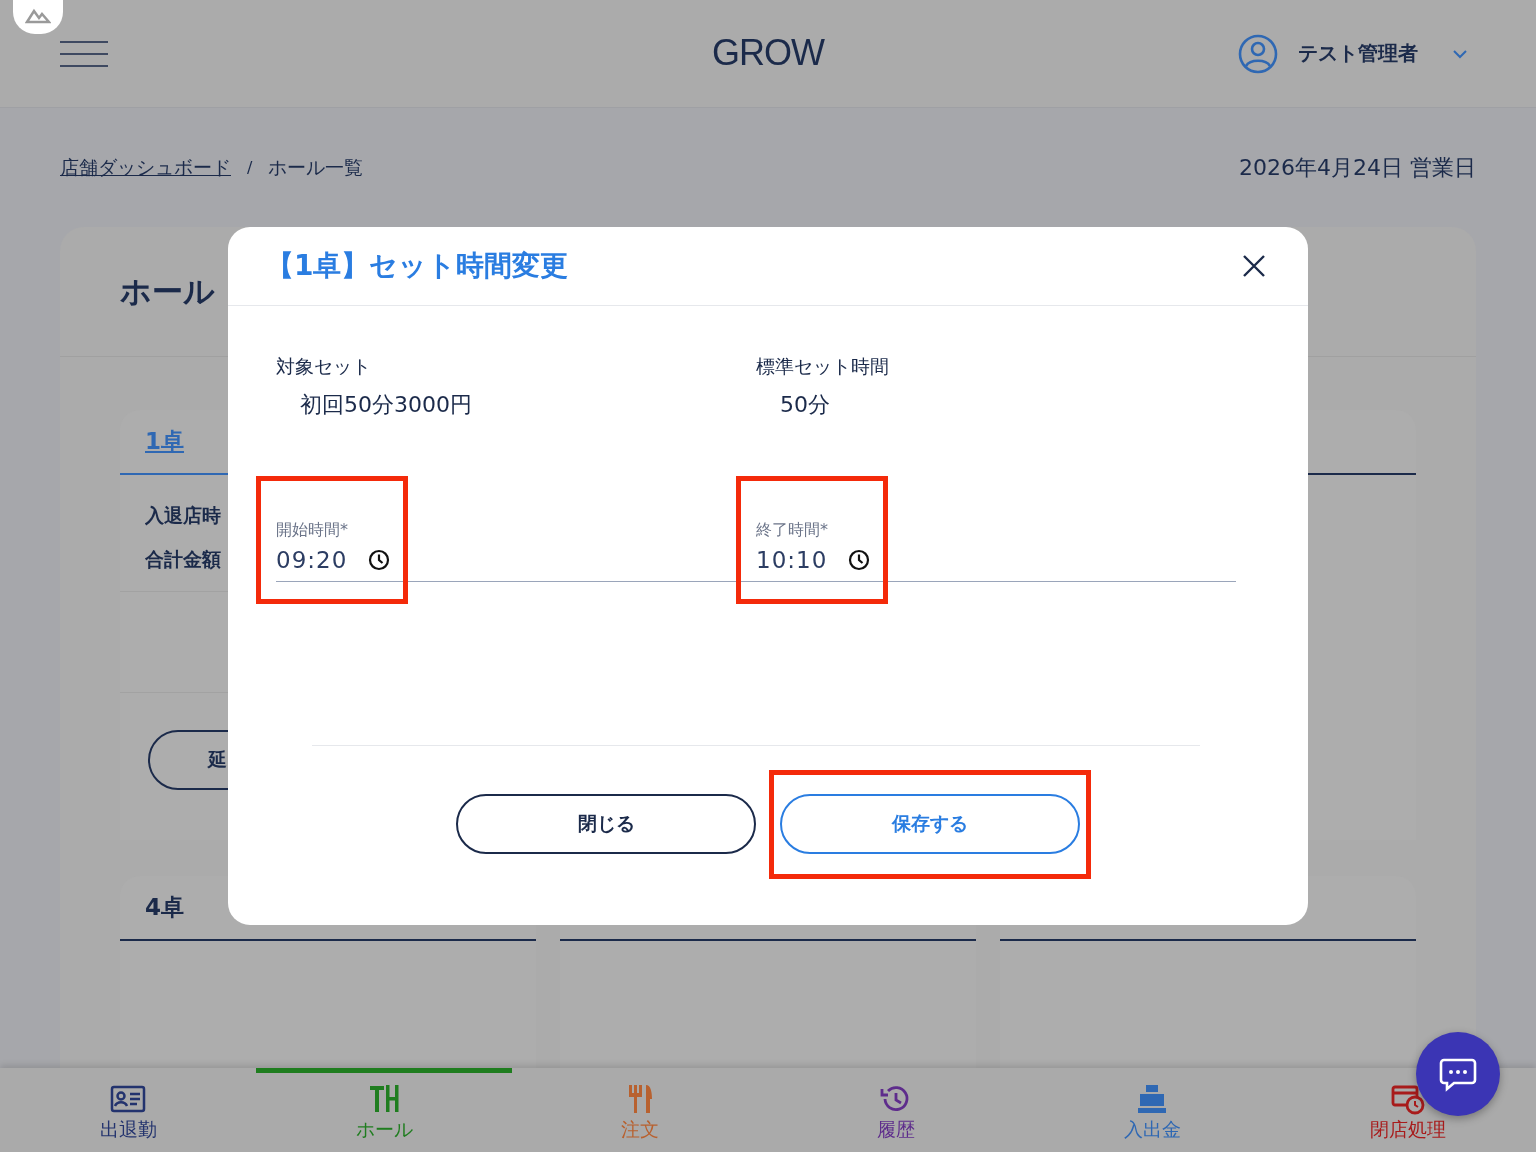 This screenshot has width=1536, height=1152. Describe the element at coordinates (145, 167) in the screenshot. I see `breadcrumb-link: 店舗ダッシュボード` at that location.